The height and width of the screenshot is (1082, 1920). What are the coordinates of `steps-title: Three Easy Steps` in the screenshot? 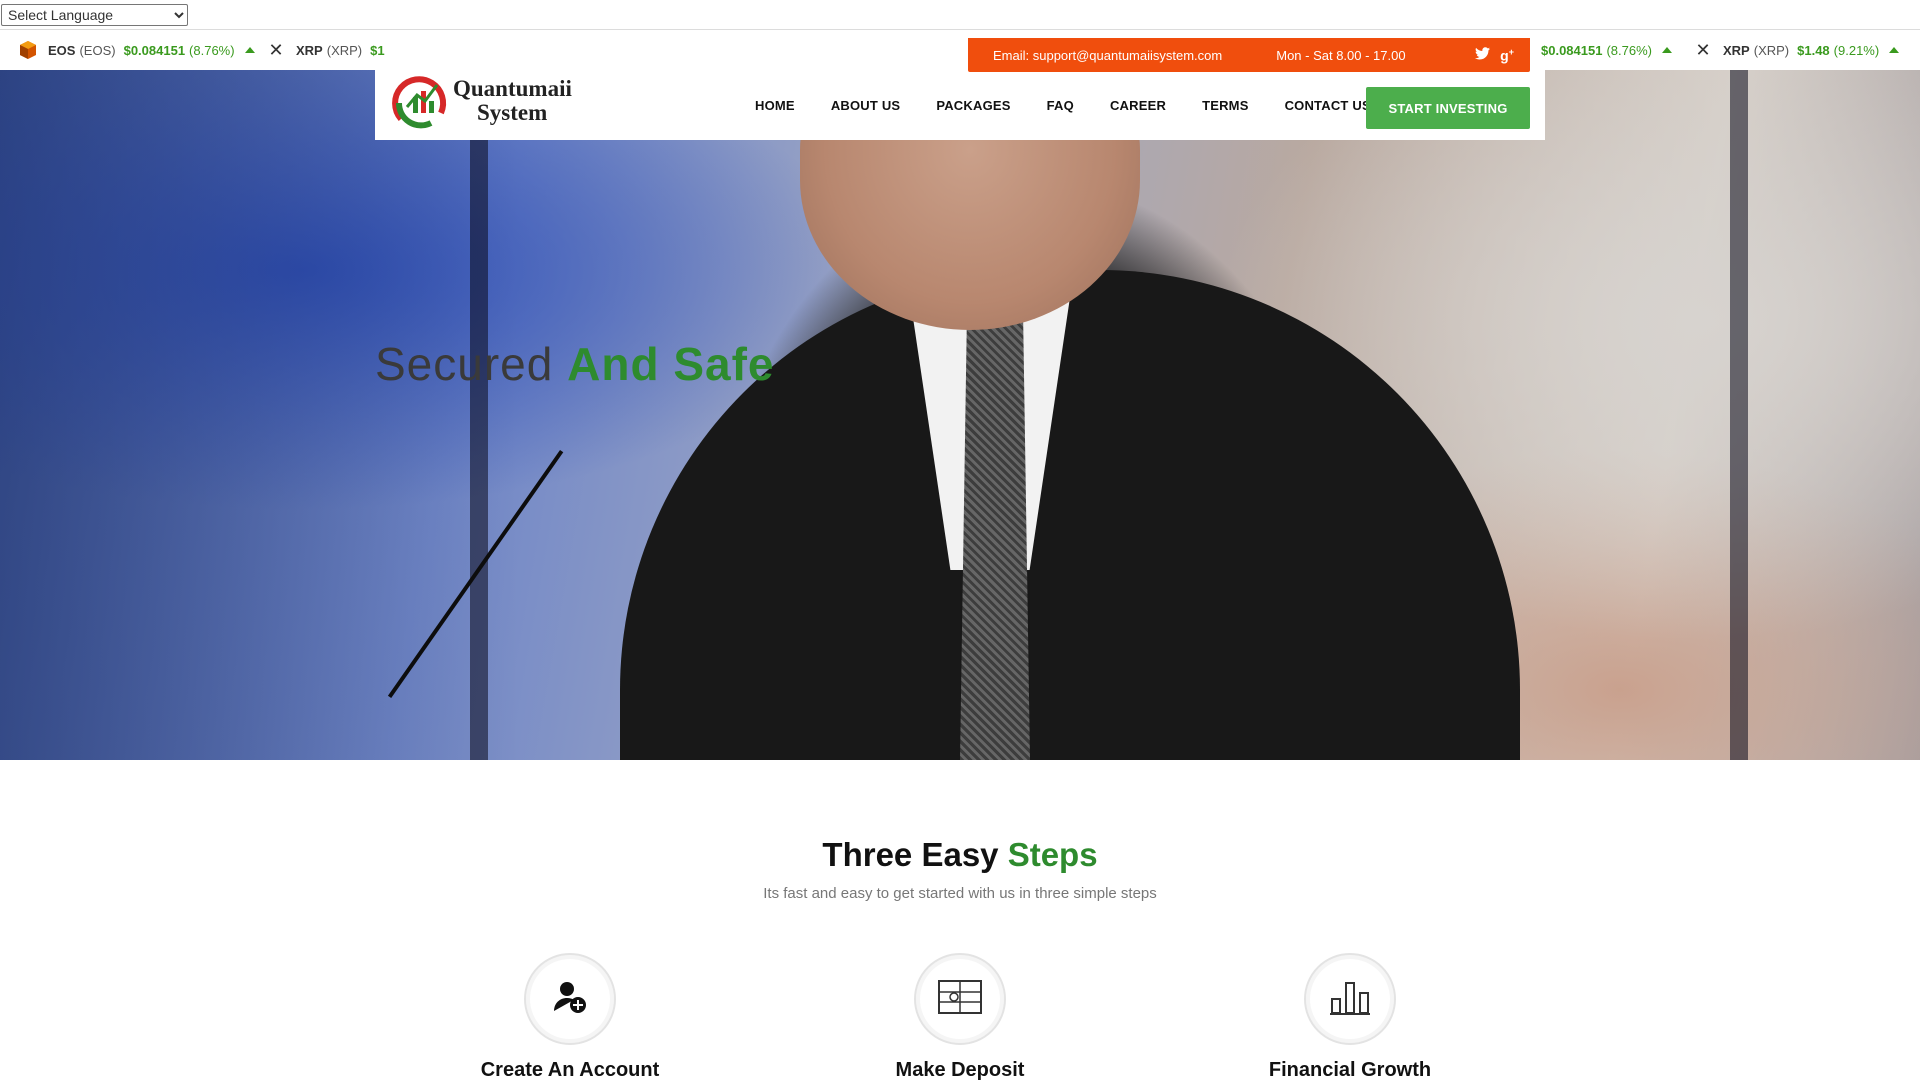 It's located at (960, 855).